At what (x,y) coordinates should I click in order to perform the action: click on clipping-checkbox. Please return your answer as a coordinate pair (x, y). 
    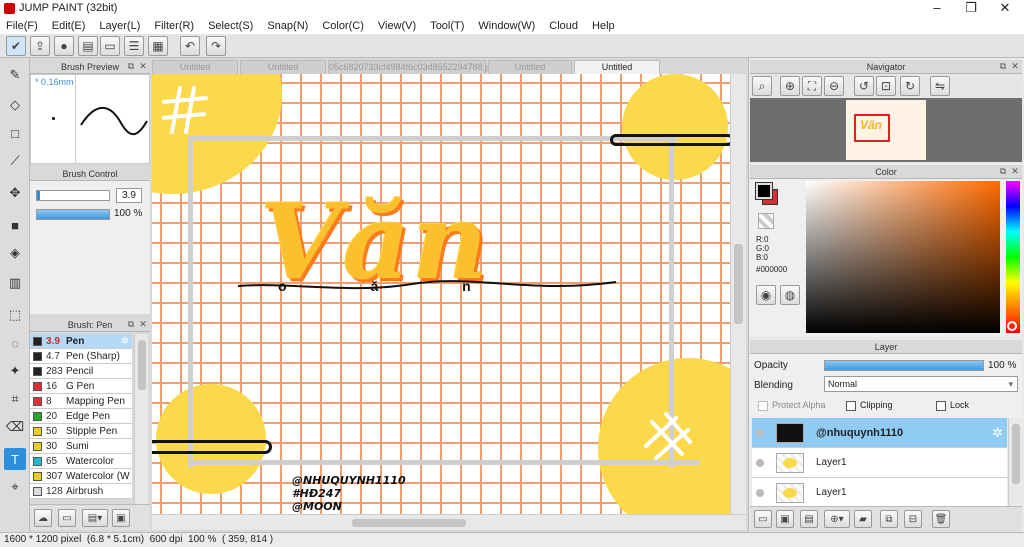
    Looking at the image, I should click on (851, 405).